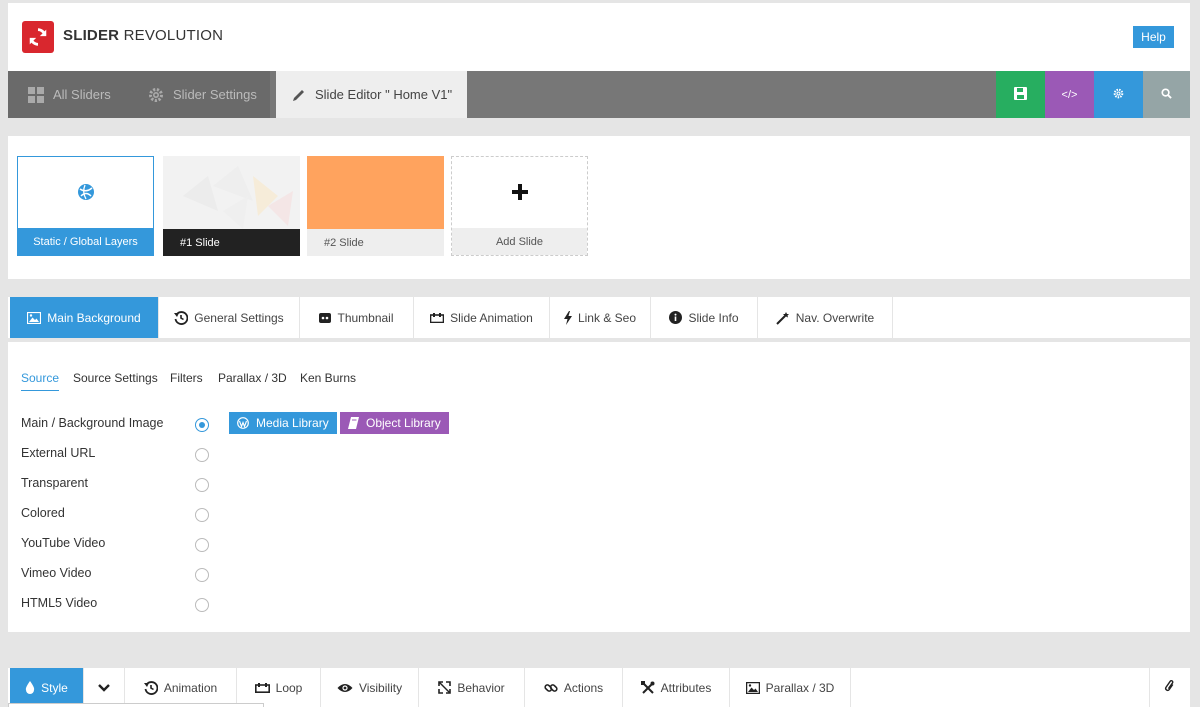 This screenshot has width=1200, height=707. Describe the element at coordinates (231, 242) in the screenshot. I see `slide-label: #1 Slide` at that location.